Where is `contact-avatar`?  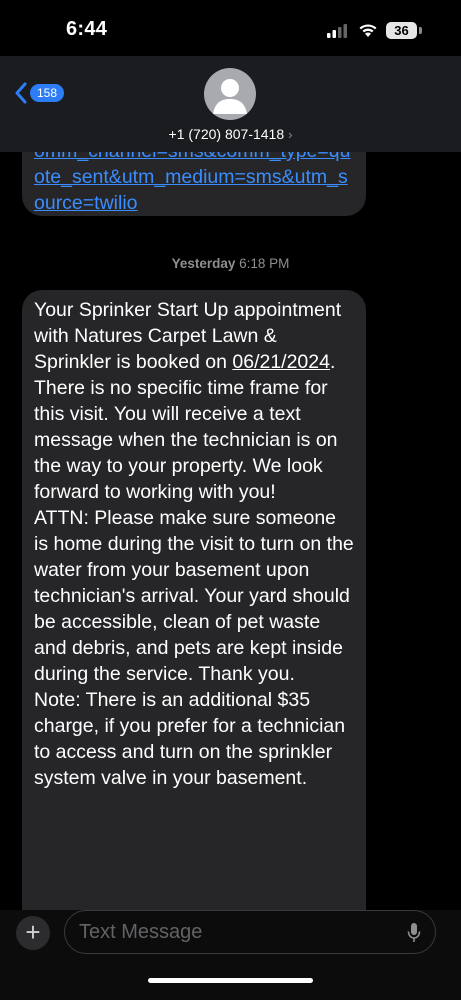 contact-avatar is located at coordinates (230, 94).